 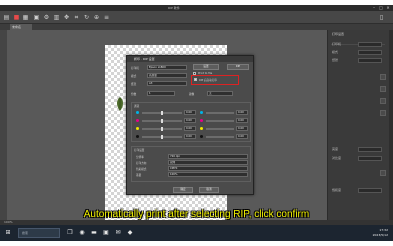 What do you see at coordinates (380, 233) in the screenshot?
I see `taskbar-clock: 17:32 2023/5/12` at bounding box center [380, 233].